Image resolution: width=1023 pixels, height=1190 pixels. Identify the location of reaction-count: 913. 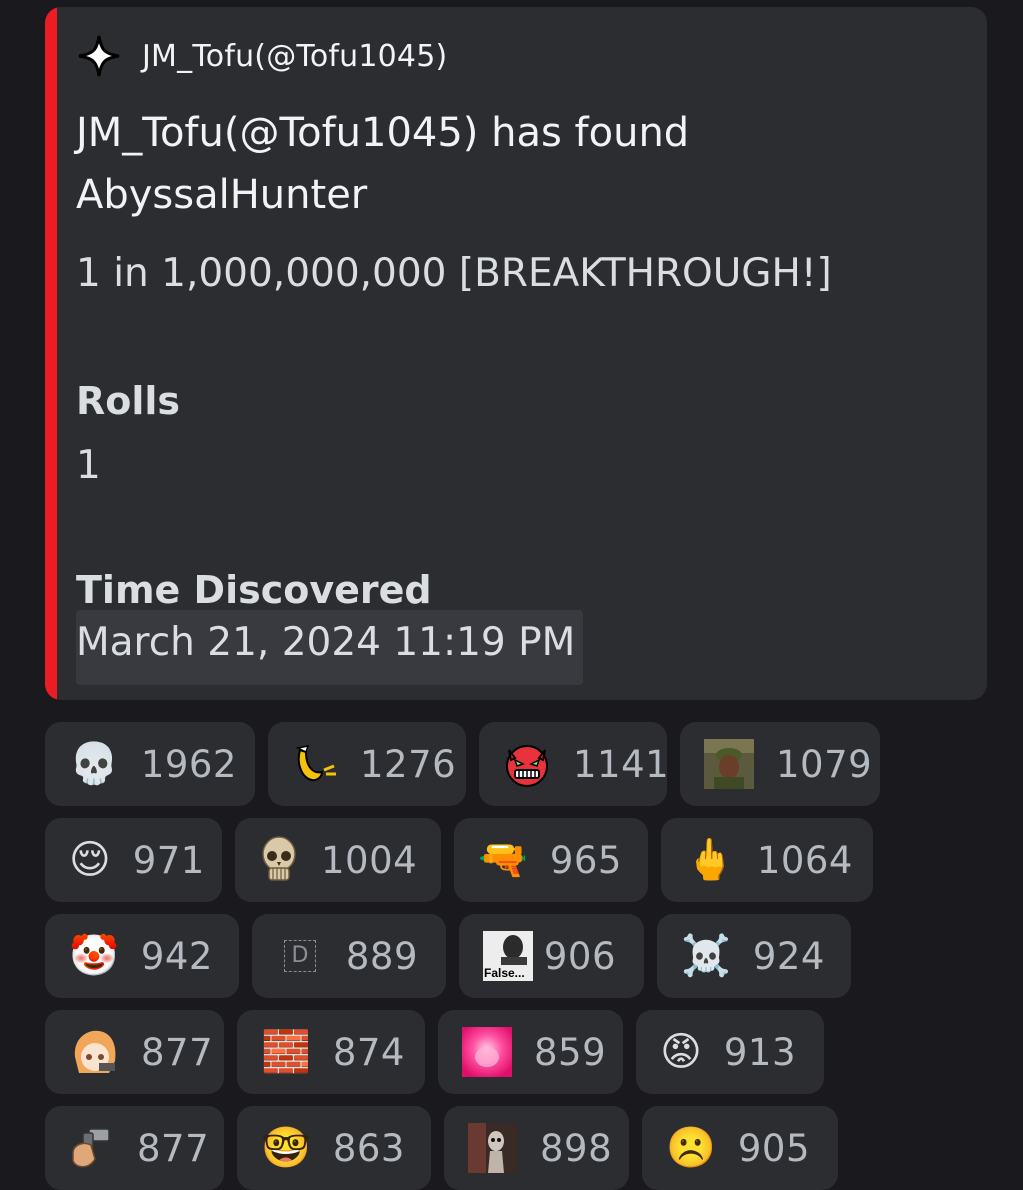
(759, 1052).